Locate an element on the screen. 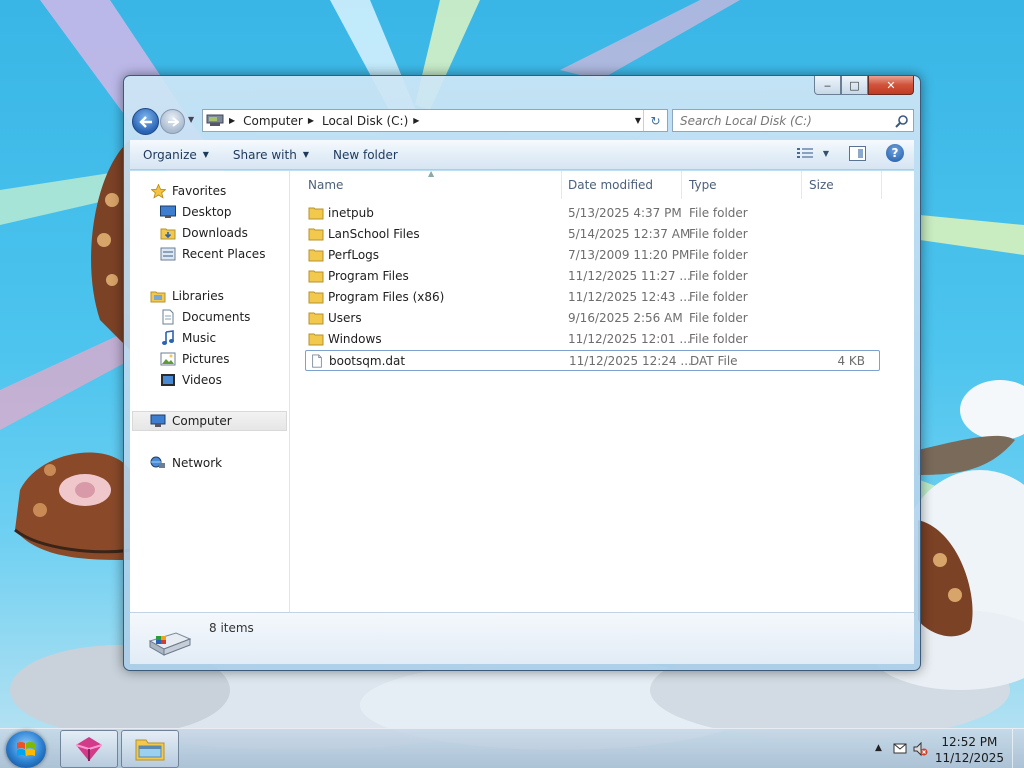 This screenshot has width=1024, height=768. file-name: Users is located at coordinates (345, 318).